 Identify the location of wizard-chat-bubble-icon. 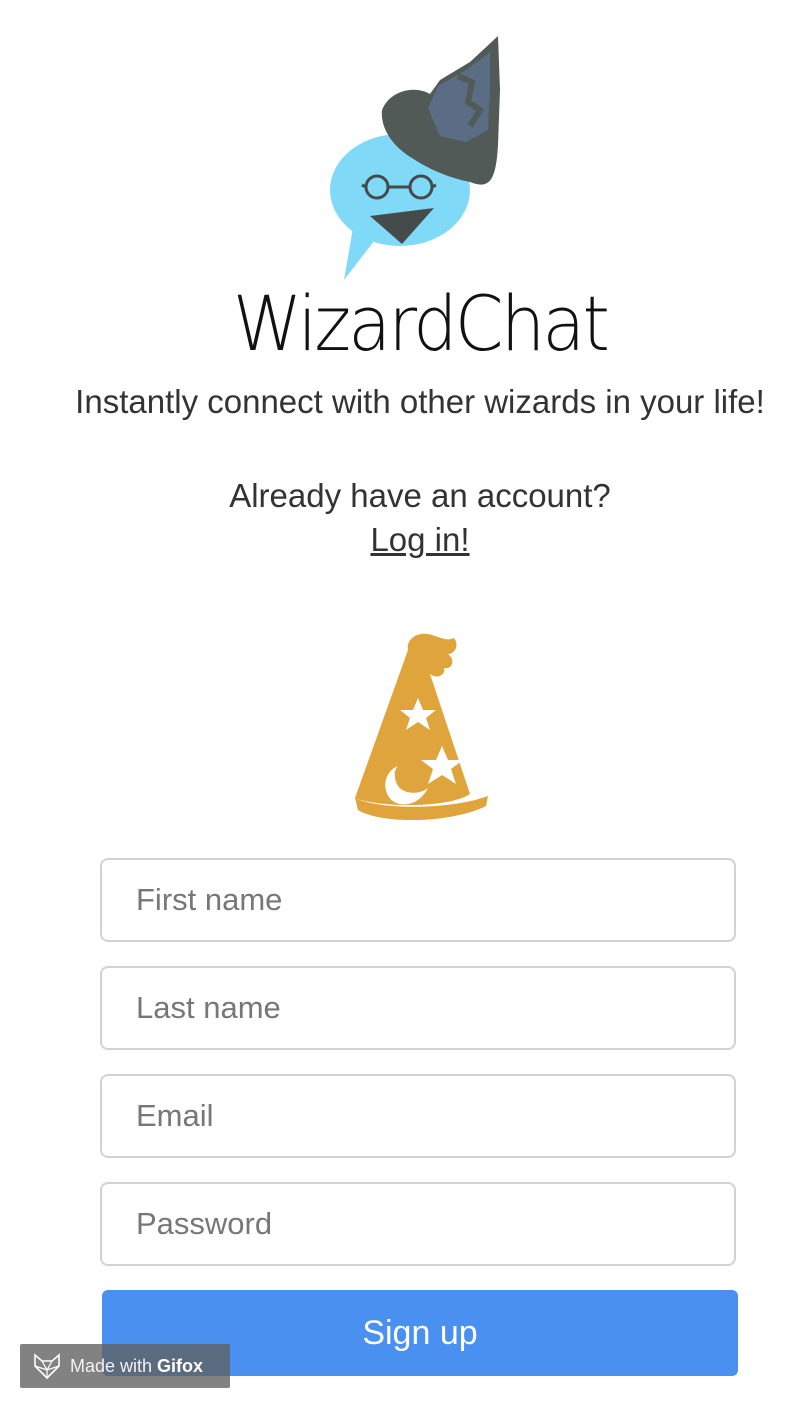
(415, 158).